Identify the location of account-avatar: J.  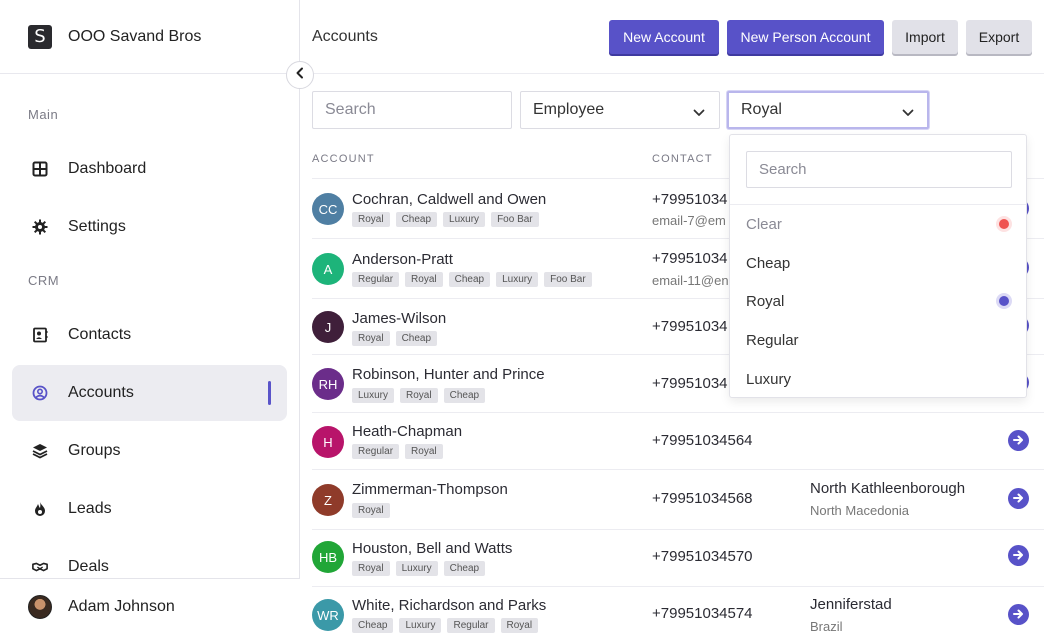
(328, 327).